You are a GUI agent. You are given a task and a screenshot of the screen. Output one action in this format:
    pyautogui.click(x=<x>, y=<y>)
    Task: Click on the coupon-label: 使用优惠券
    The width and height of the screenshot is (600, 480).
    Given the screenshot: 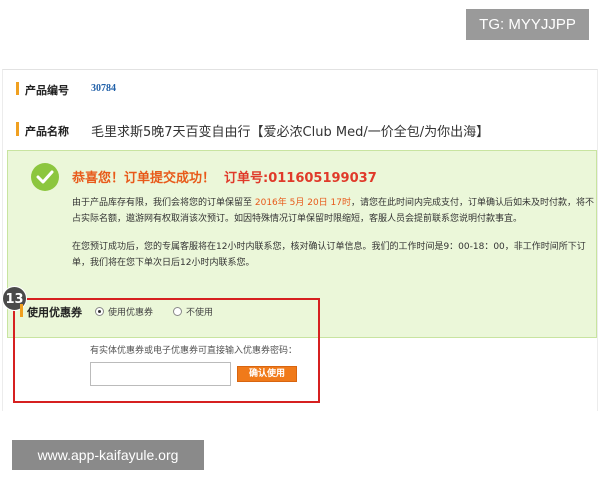 What is the action you would take?
    pyautogui.click(x=54, y=312)
    